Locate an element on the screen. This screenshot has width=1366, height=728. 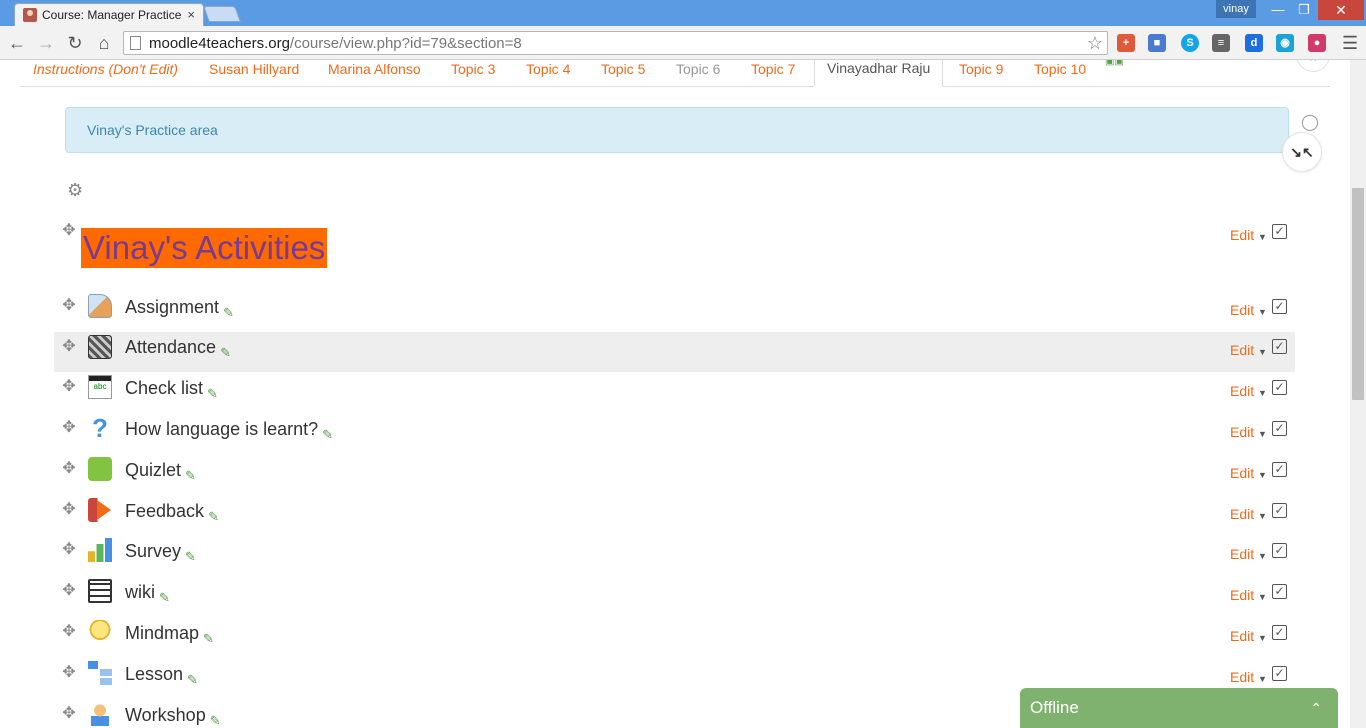
extension-d-icon: d is located at coordinates (1254, 43).